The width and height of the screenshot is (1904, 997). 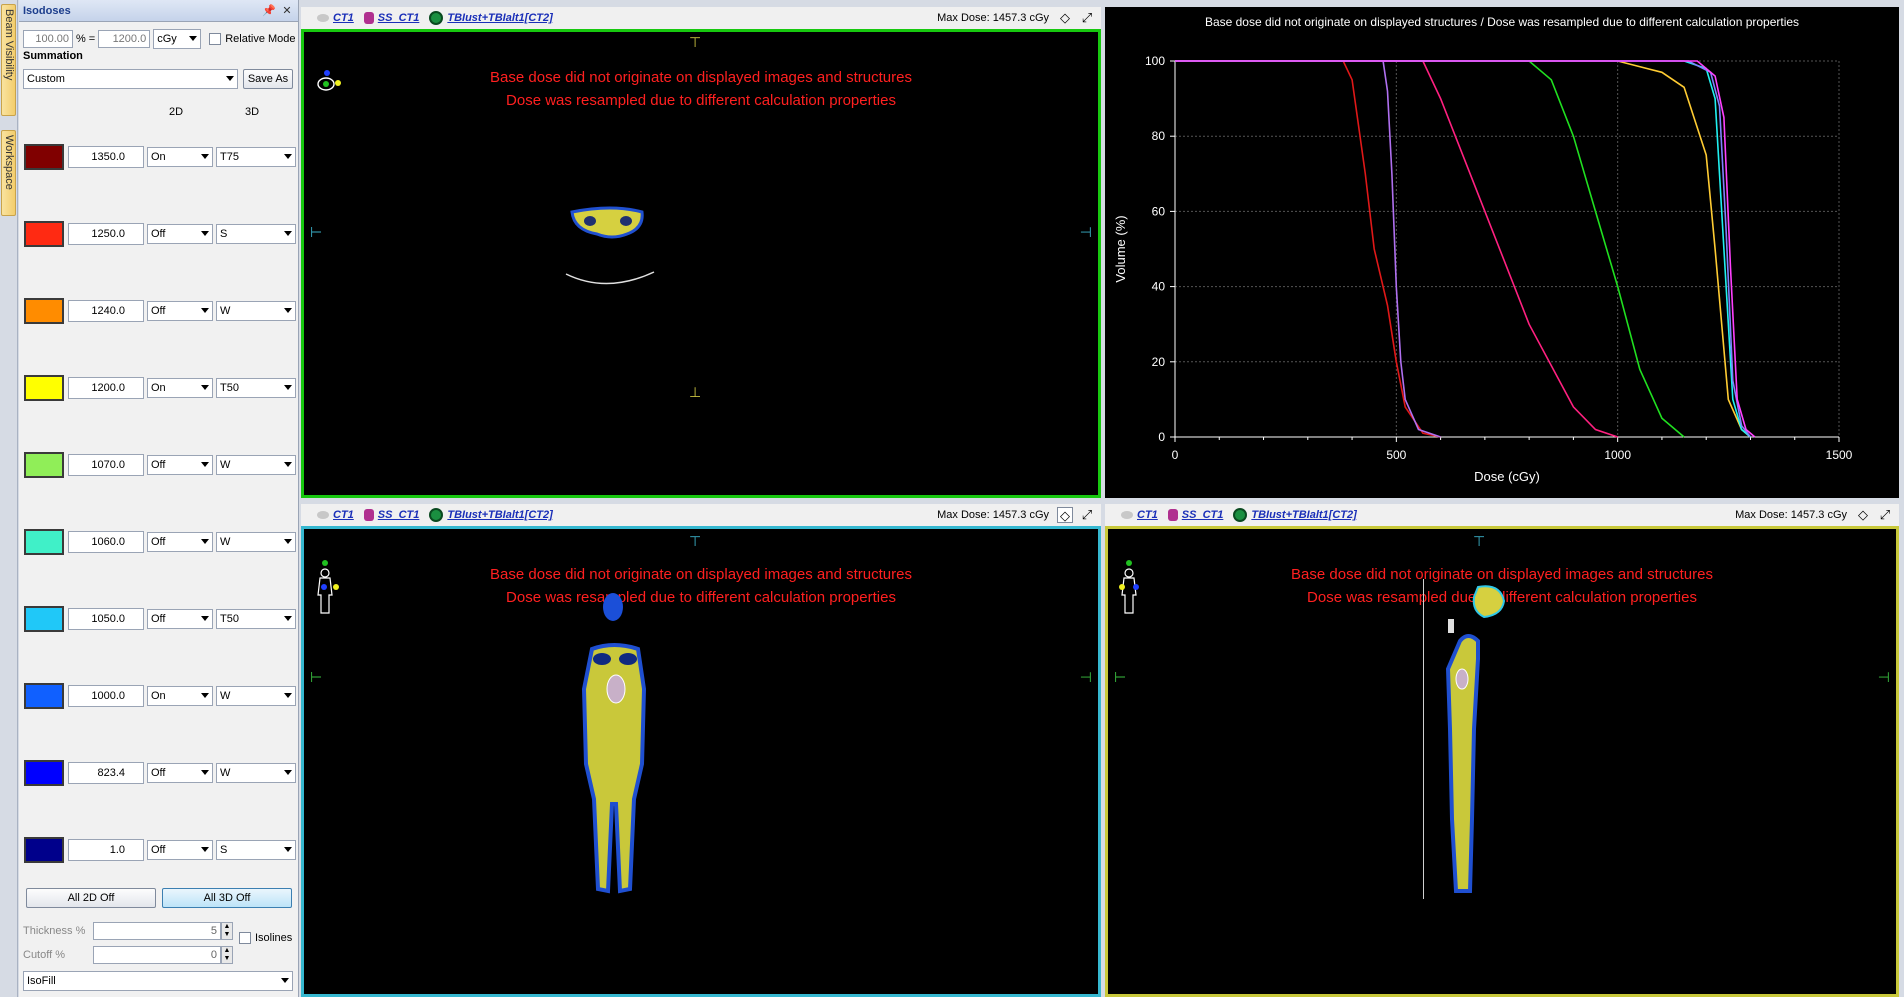 What do you see at coordinates (177, 39) in the screenshot?
I see `unit-select: cGy` at bounding box center [177, 39].